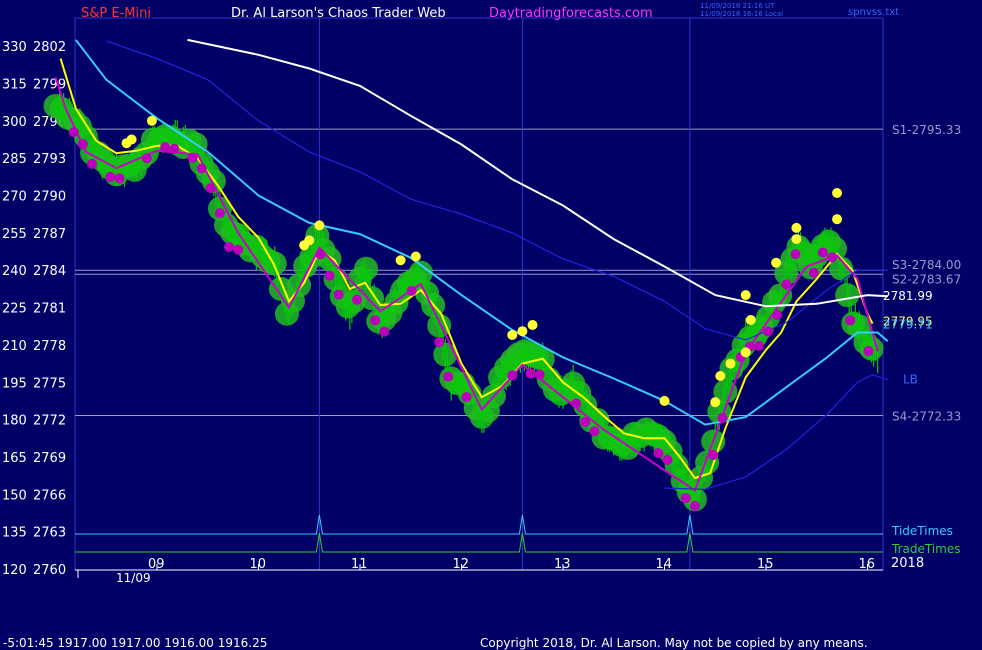  I want to click on y-tick-price: 2802, so click(49, 47).